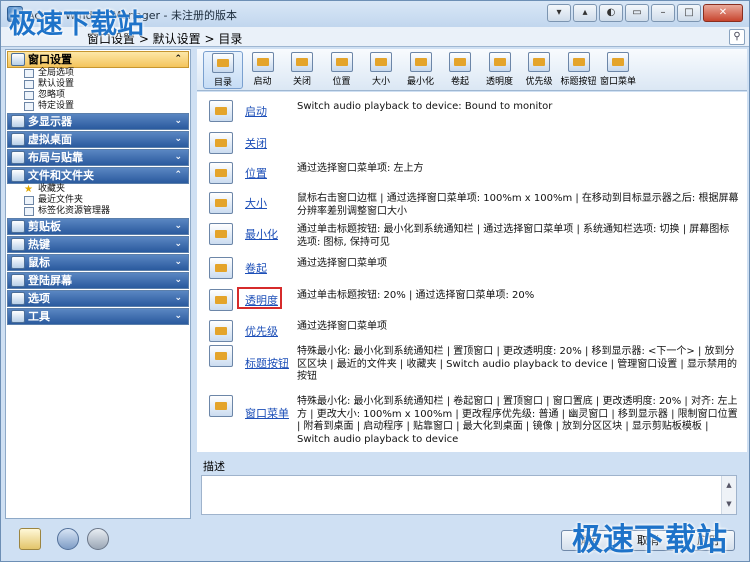 This screenshot has height=562, width=750. Describe the element at coordinates (459, 82) in the screenshot. I see `toolbar-label: 卷起` at that location.